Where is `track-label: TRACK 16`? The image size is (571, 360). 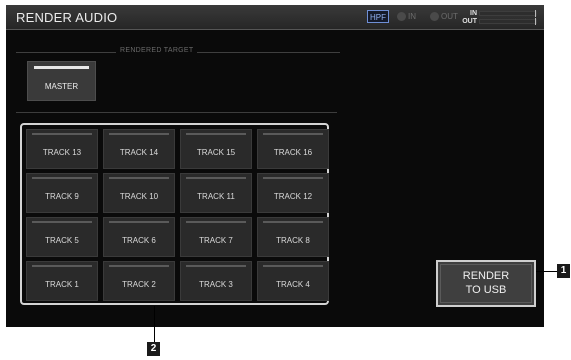
track-label: TRACK 16 is located at coordinates (293, 152).